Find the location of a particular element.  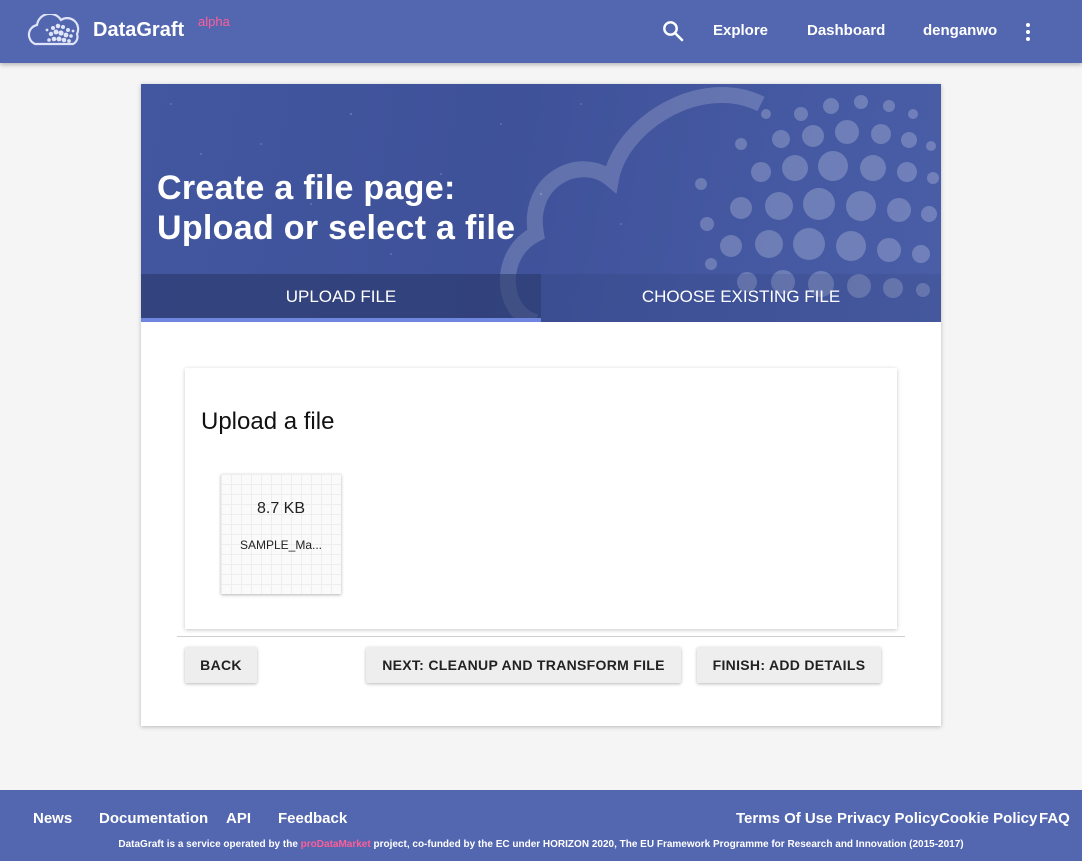

footer-link-faq: FAQ is located at coordinates (1054, 818).